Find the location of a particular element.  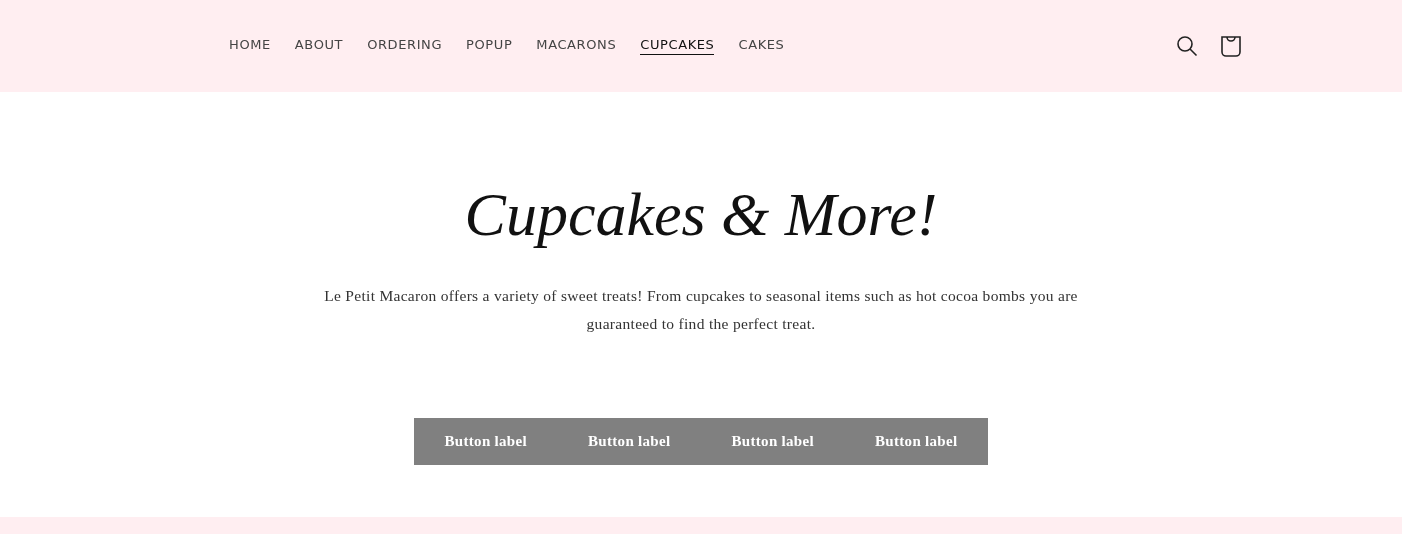

nav-link: MACARONS is located at coordinates (576, 46).